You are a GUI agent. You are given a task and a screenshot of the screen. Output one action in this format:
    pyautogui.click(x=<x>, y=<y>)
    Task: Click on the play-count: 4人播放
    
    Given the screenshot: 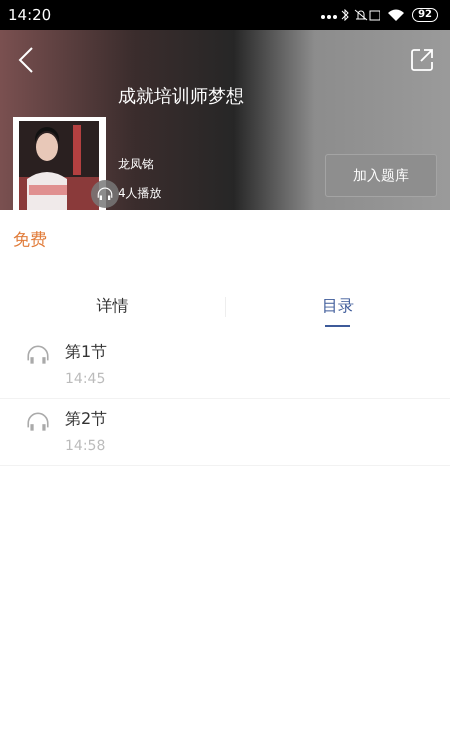 What is the action you would take?
    pyautogui.click(x=140, y=193)
    